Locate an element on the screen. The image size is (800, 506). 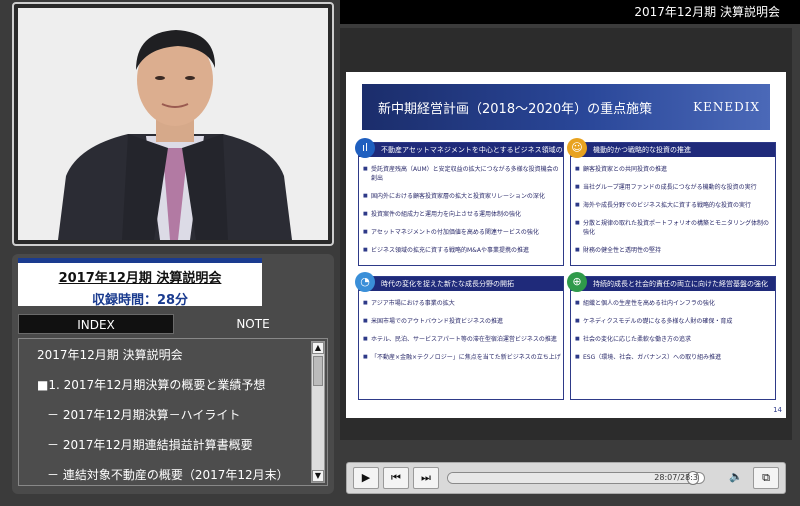
quad-heading: 不動産アセットマネジメントを中心とするビジネス領域の拡充 is located at coordinates (461, 150).